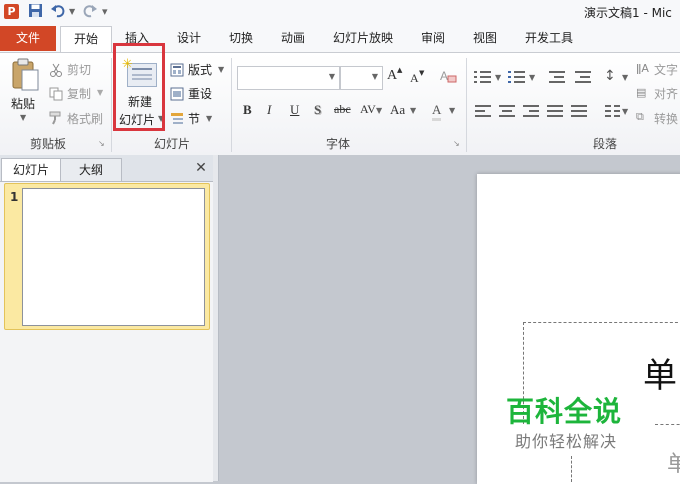 This screenshot has height=484, width=680. Describe the element at coordinates (583, 77) in the screenshot. I see `increase-indent-icon` at that location.